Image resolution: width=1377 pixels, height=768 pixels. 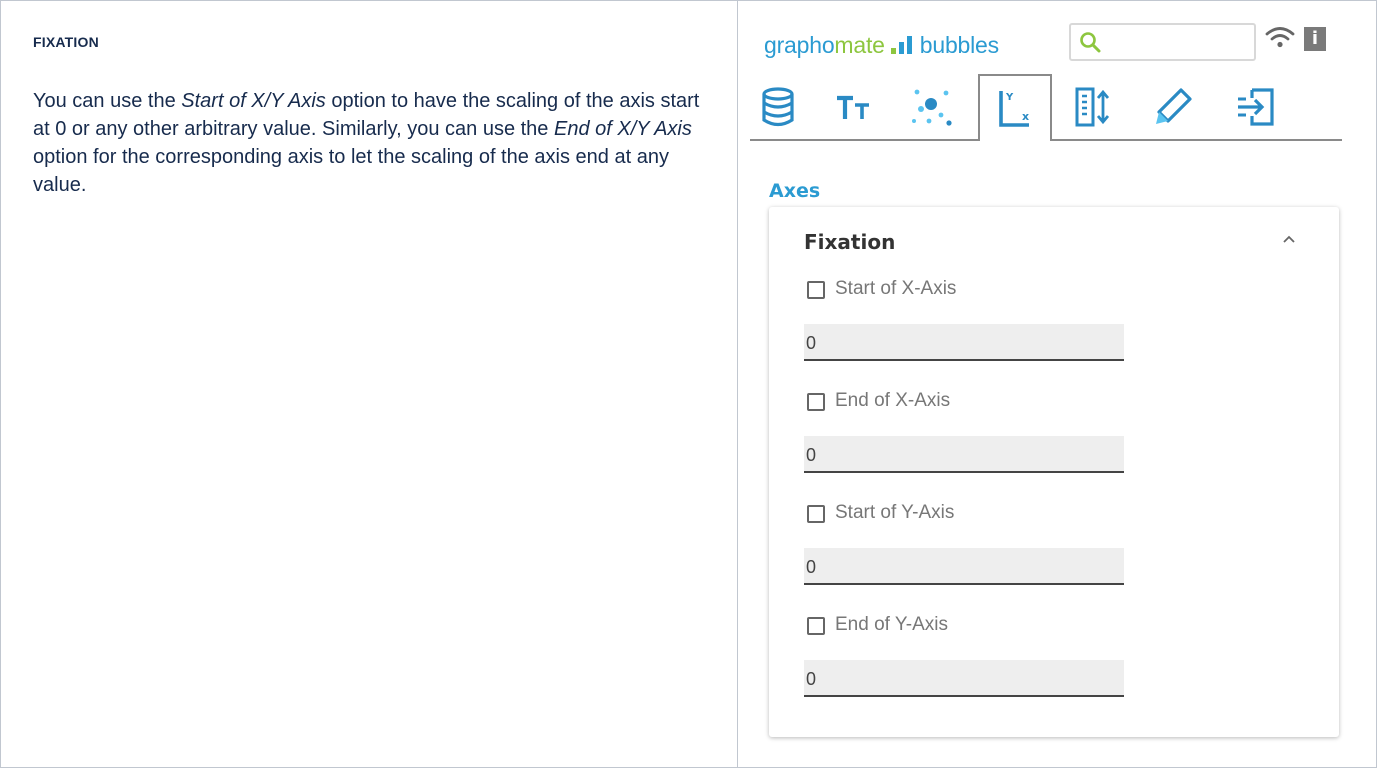 I want to click on brand-bubbles: bubbles, so click(x=959, y=45).